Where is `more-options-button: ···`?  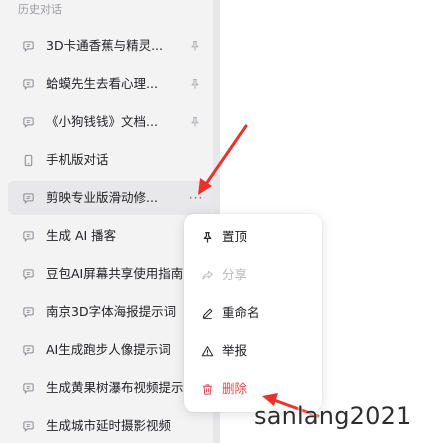 more-options-button: ··· is located at coordinates (196, 198).